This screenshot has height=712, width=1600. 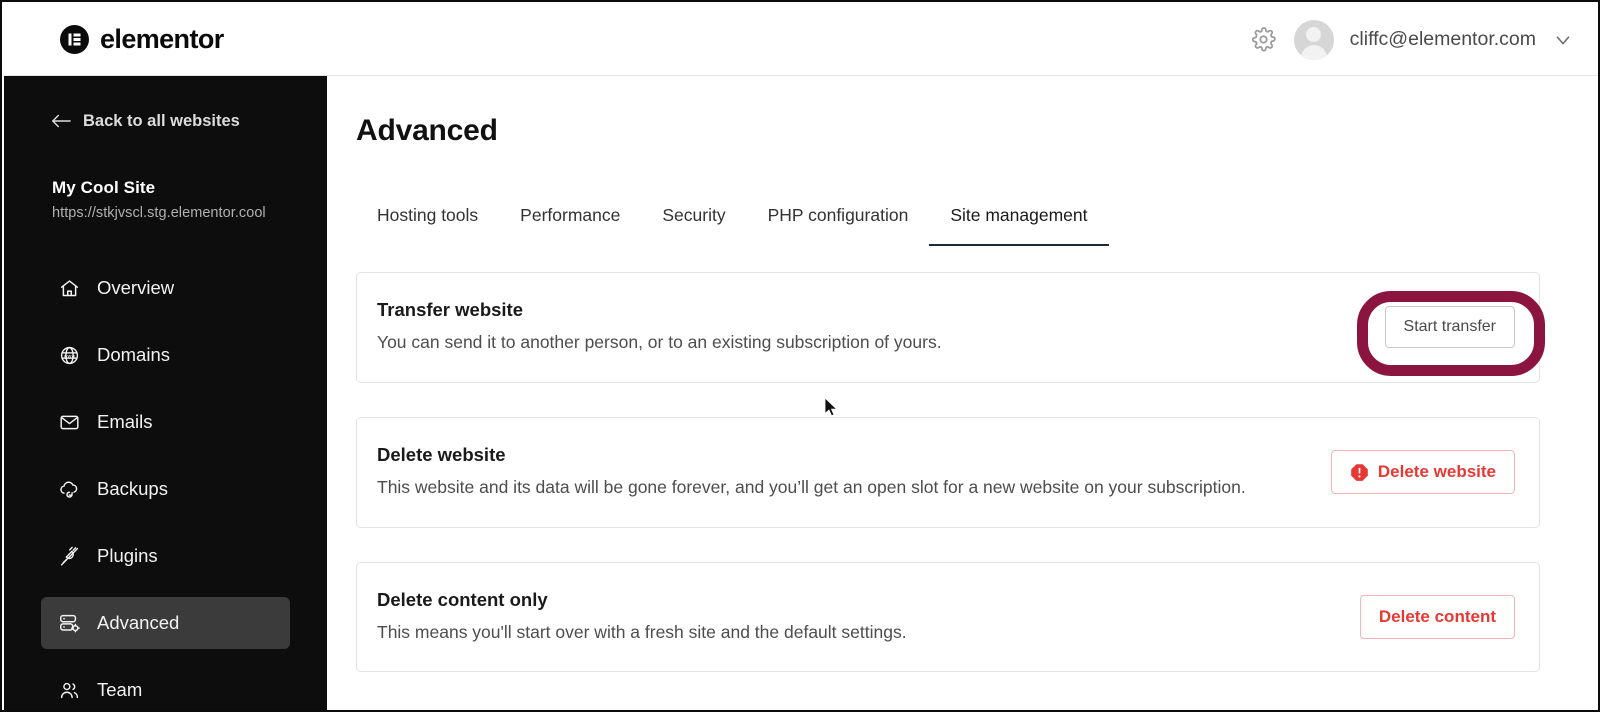 I want to click on users-icon, so click(x=69, y=690).